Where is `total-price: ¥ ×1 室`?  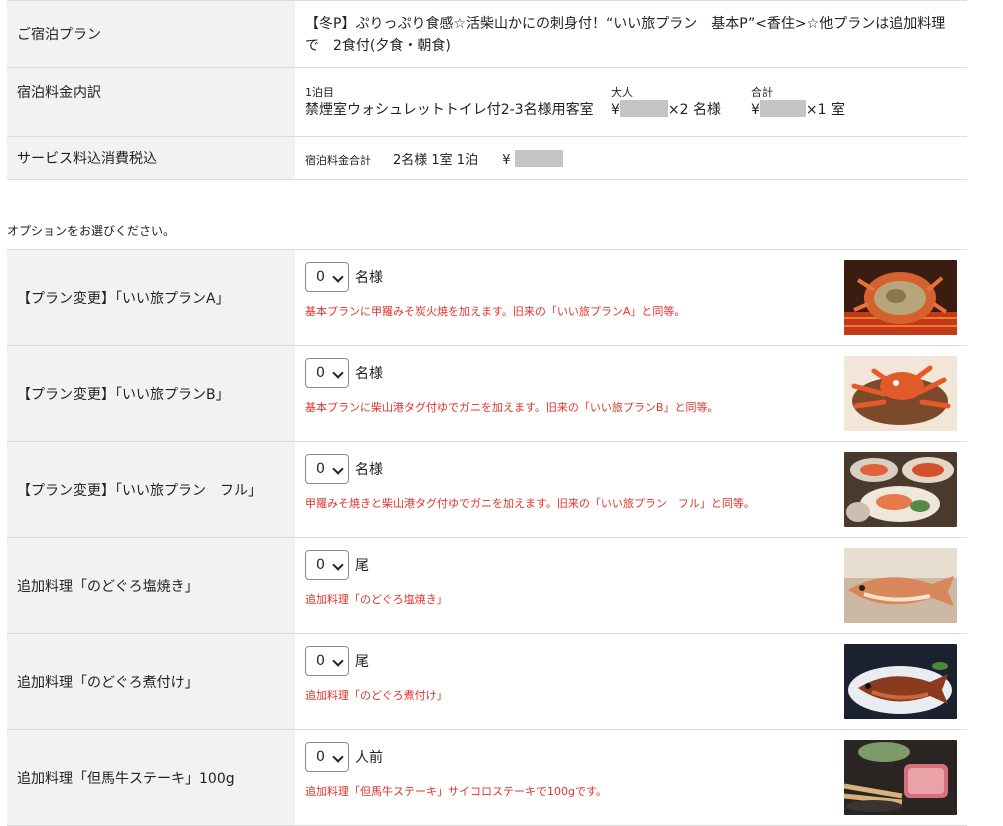
total-price: ¥ ×1 室 is located at coordinates (798, 109).